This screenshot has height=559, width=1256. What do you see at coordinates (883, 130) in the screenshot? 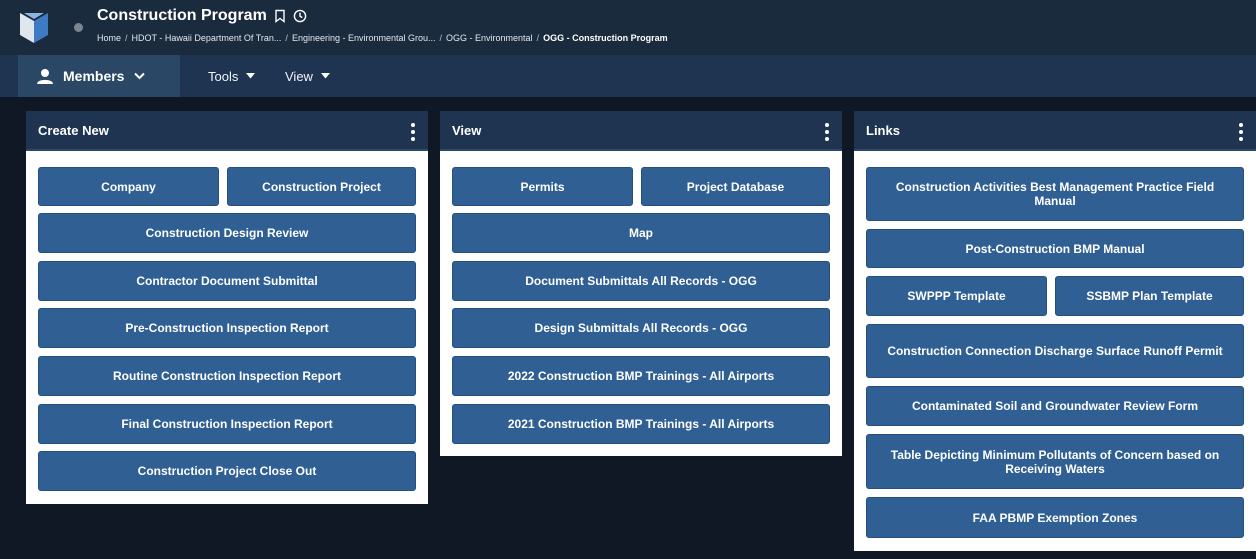
I see `panel-title: Links` at bounding box center [883, 130].